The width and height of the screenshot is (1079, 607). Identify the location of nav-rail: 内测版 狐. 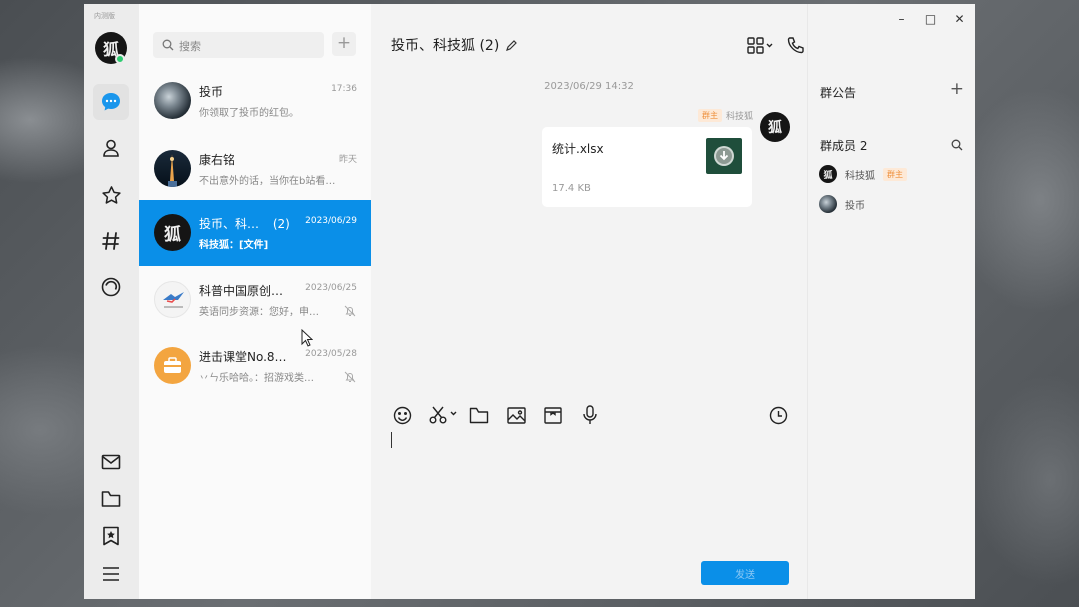
(111, 301).